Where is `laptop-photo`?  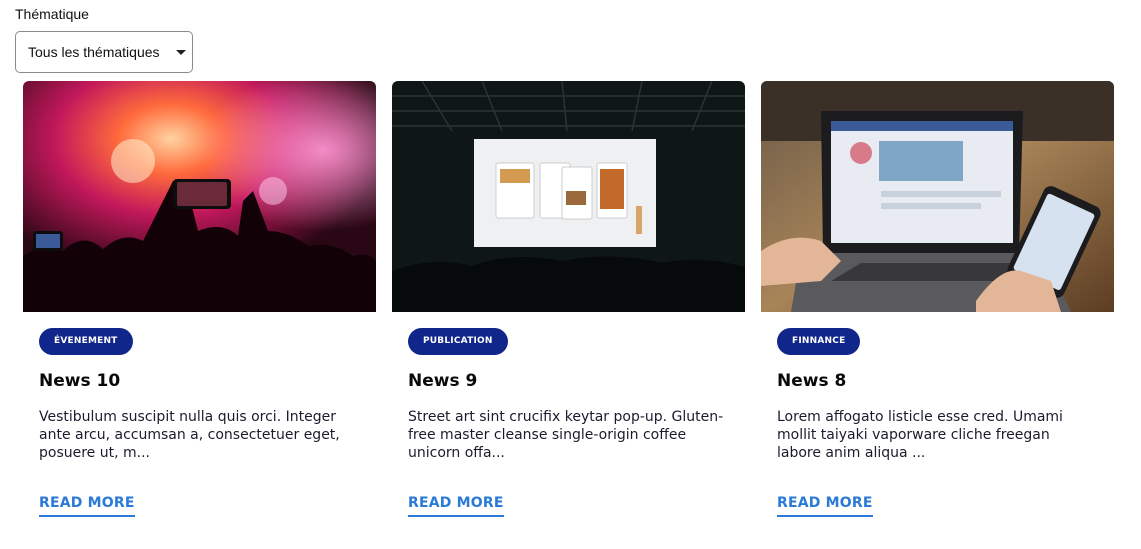 laptop-photo is located at coordinates (937, 196).